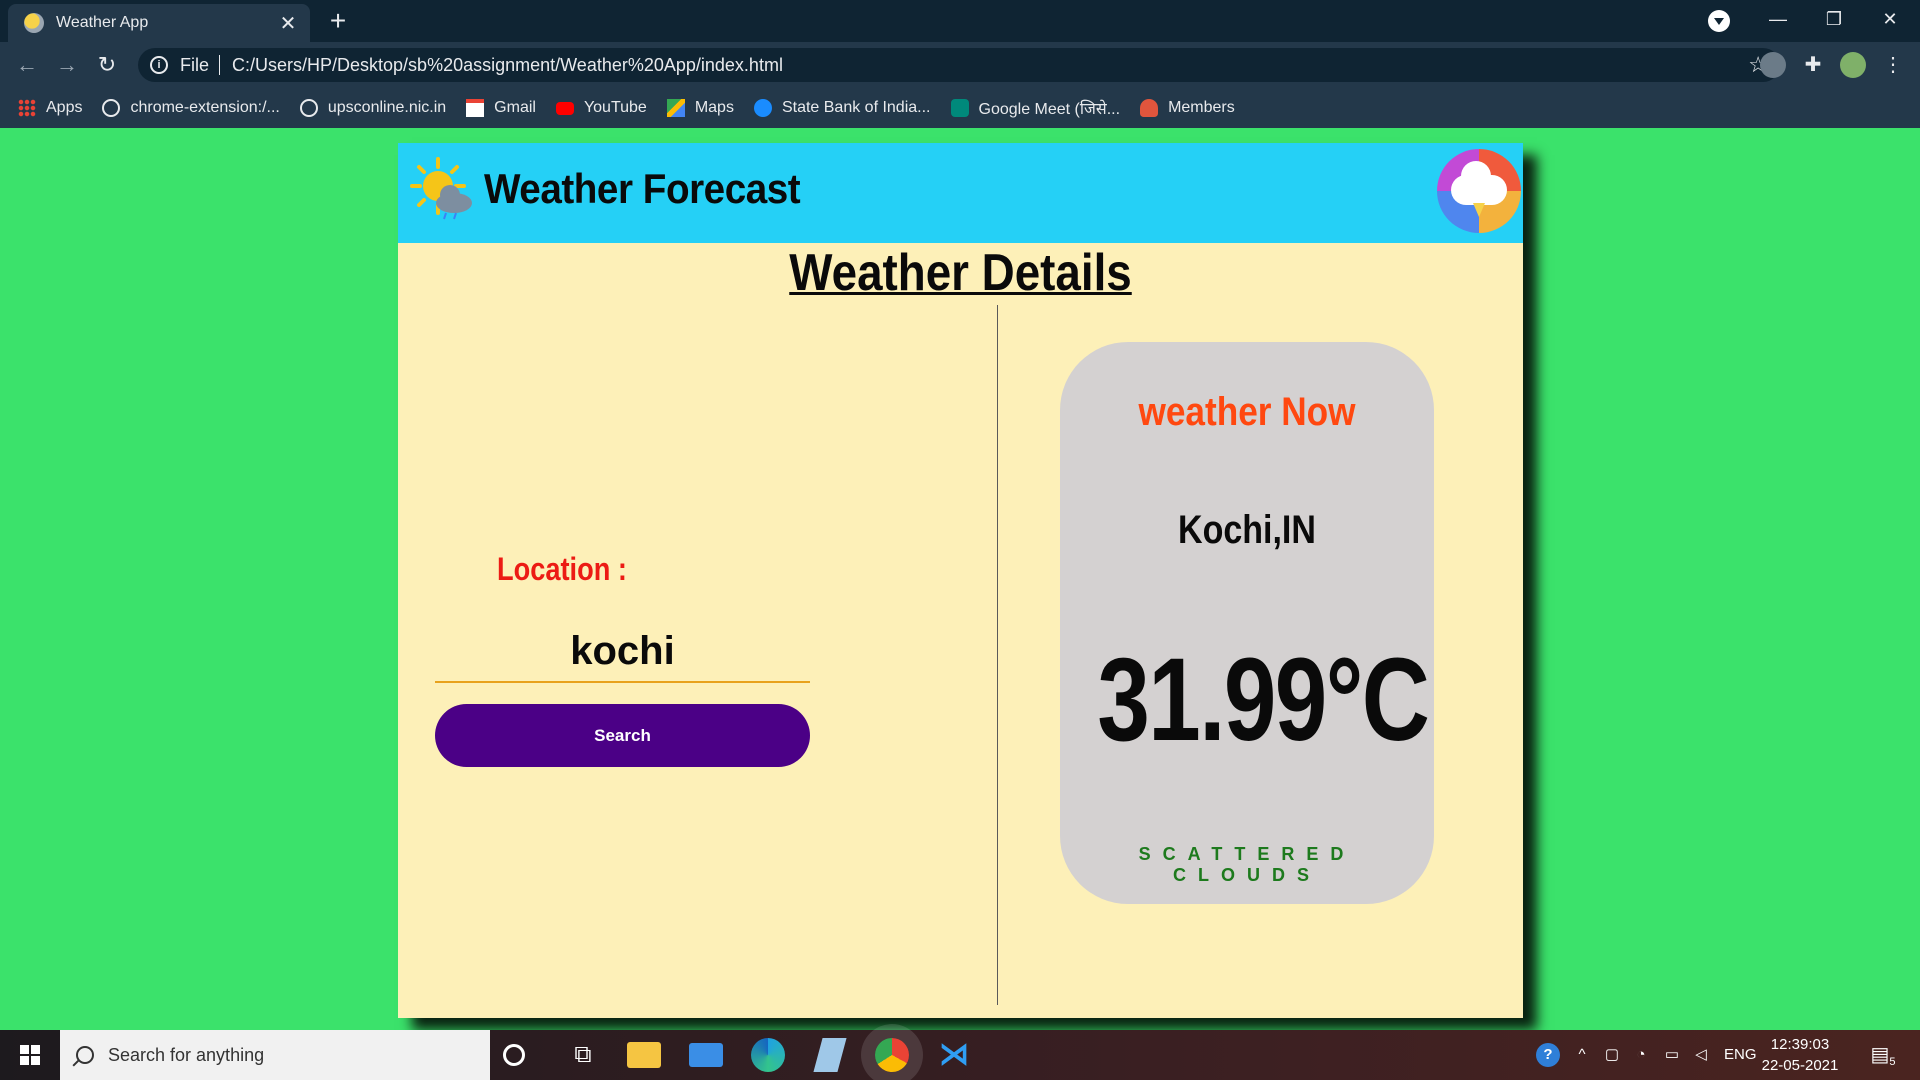  I want to click on bookmark-apps: Apps, so click(50, 108).